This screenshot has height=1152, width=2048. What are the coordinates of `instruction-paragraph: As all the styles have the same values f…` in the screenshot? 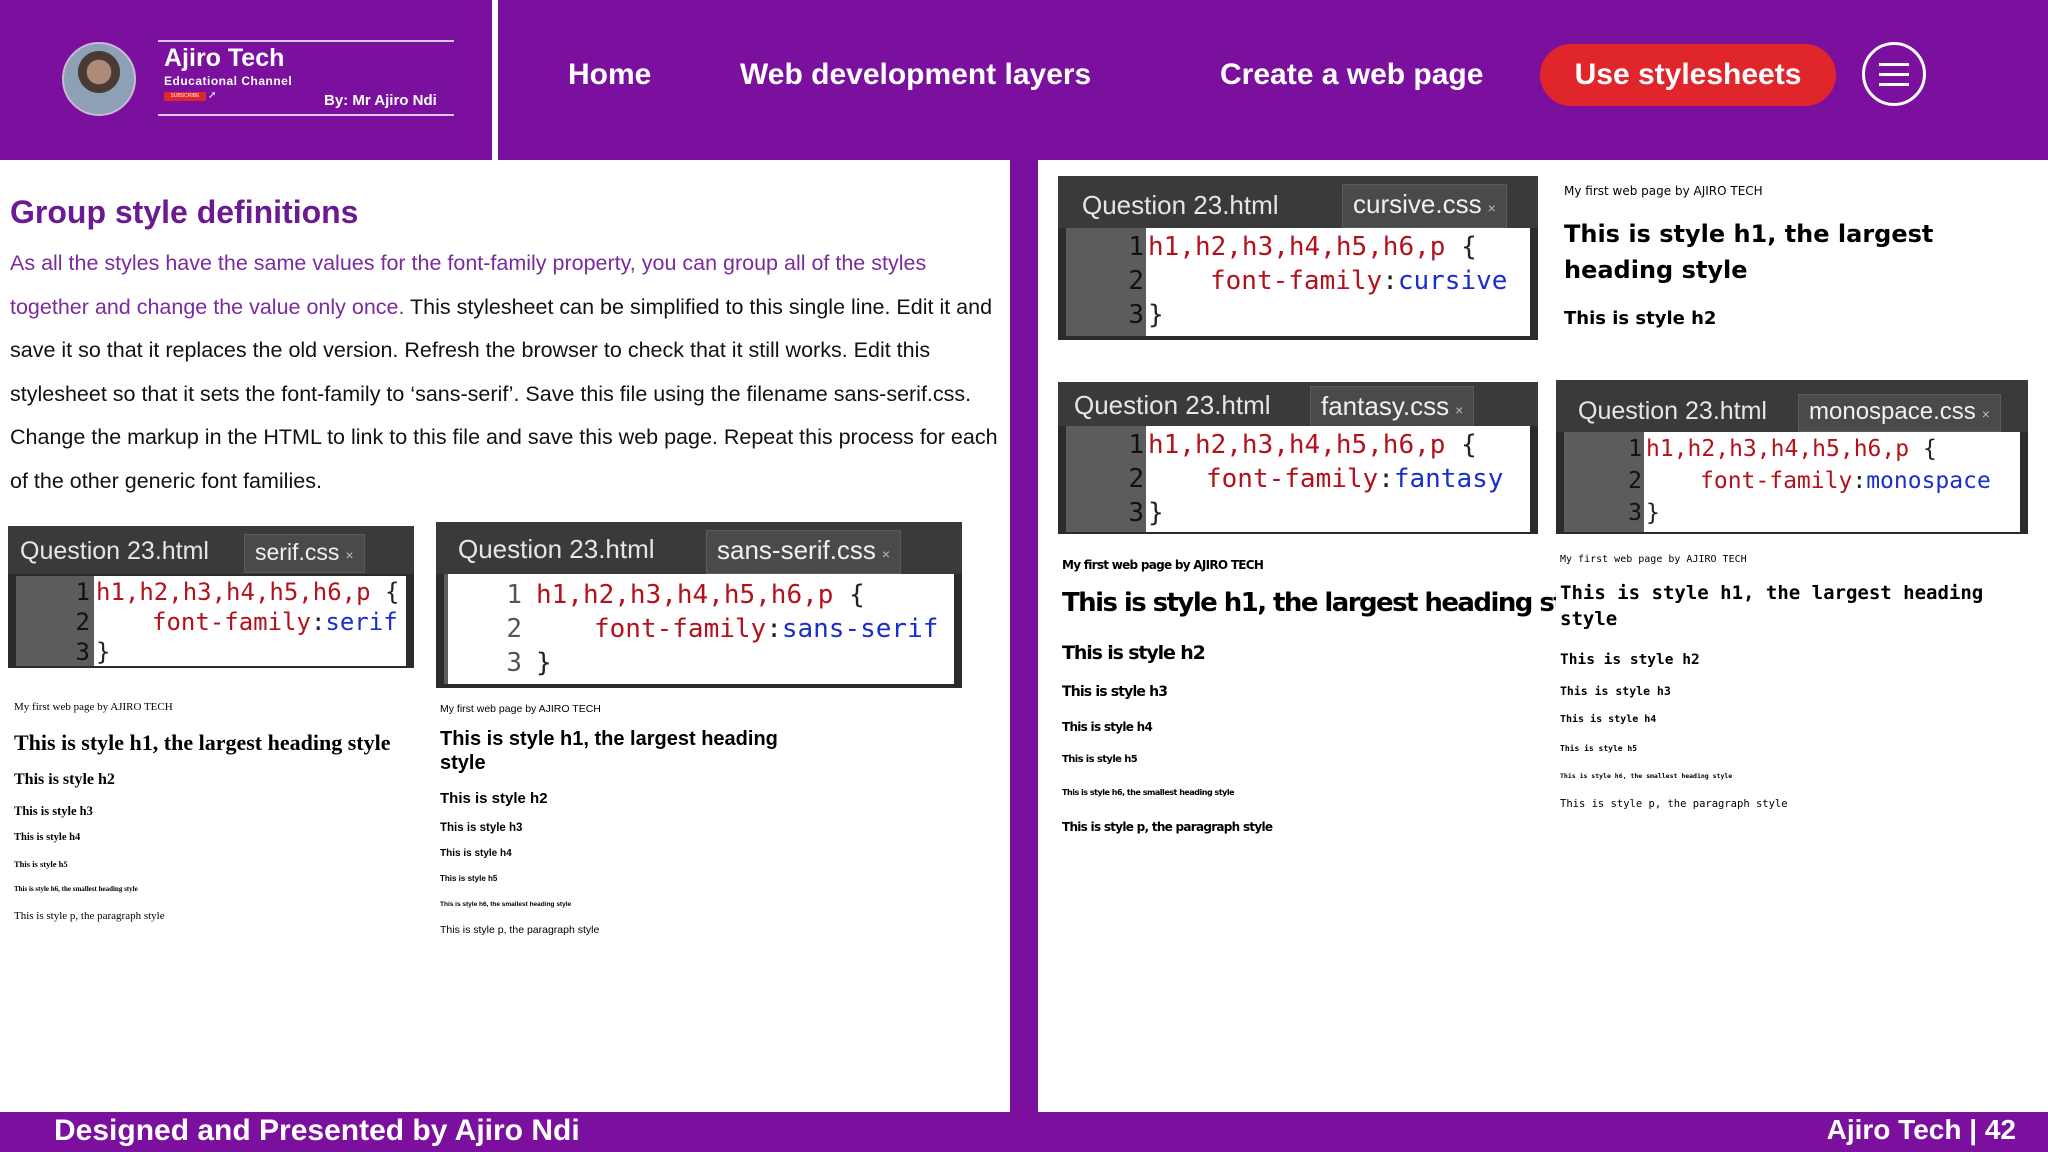 It's located at (505, 372).